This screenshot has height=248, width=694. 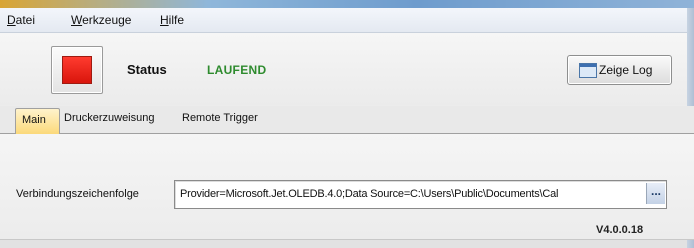 What do you see at coordinates (147, 69) in the screenshot?
I see `status-label: Status` at bounding box center [147, 69].